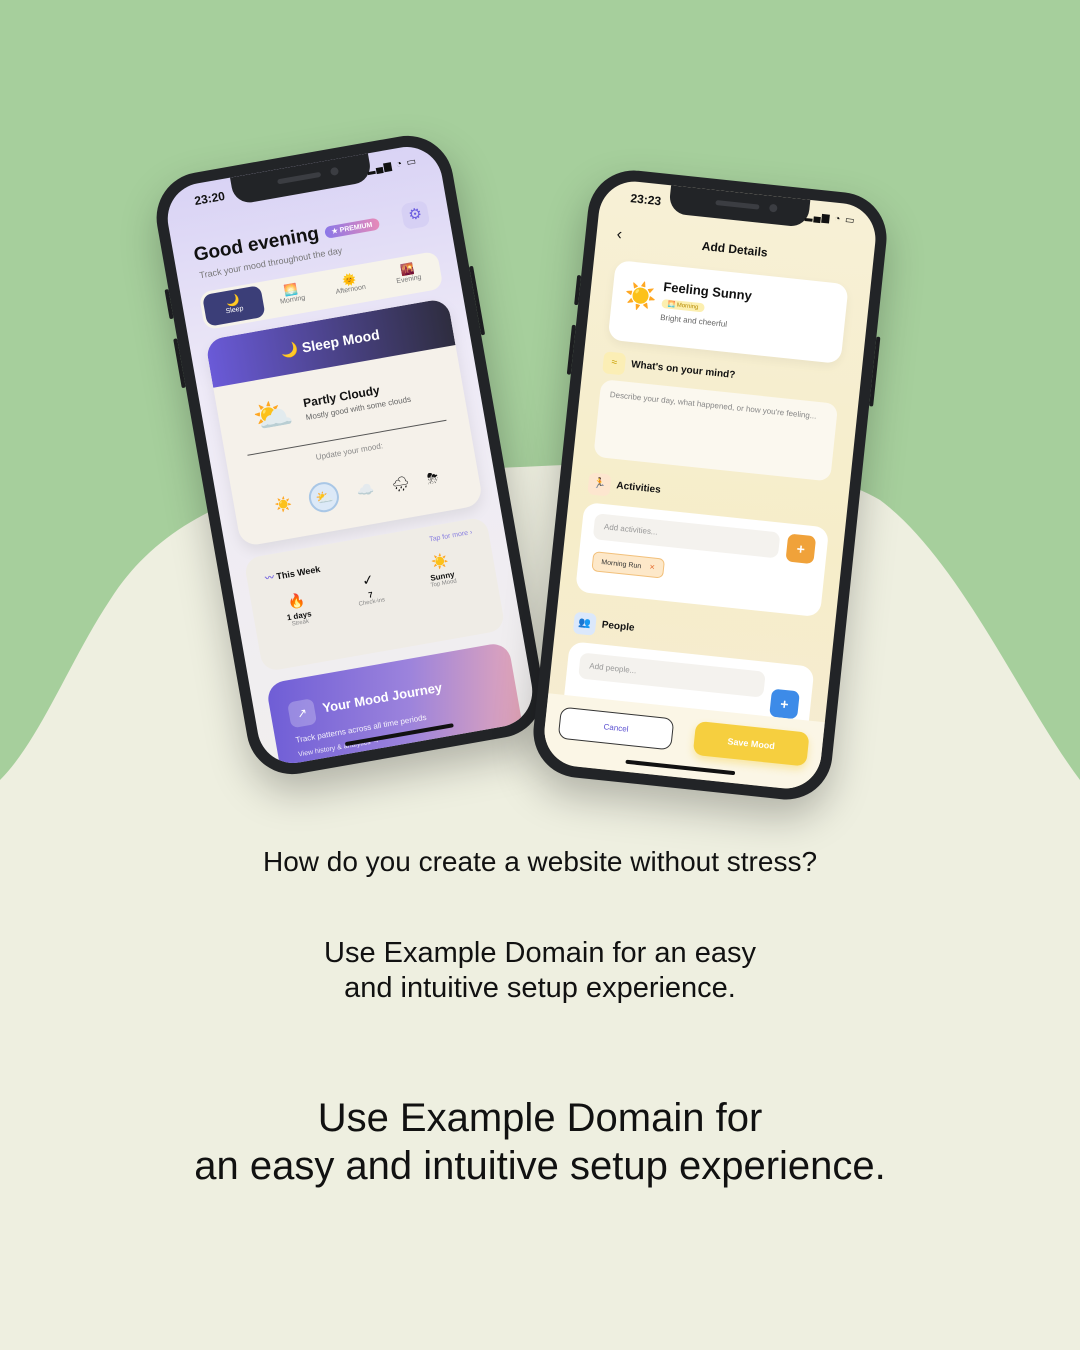 The image size is (1080, 1350). Describe the element at coordinates (683, 305) in the screenshot. I see `time-tag: 🌅 Morning` at that location.